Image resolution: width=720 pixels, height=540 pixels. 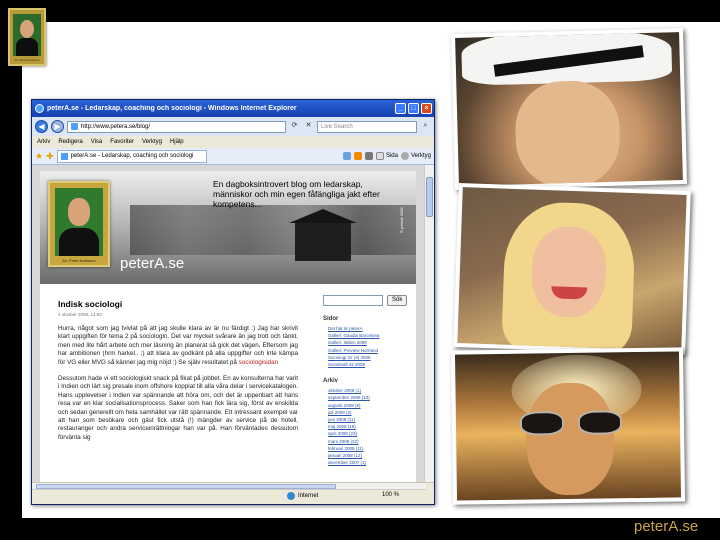 I want to click on photo-child-hat, so click(x=569, y=109).